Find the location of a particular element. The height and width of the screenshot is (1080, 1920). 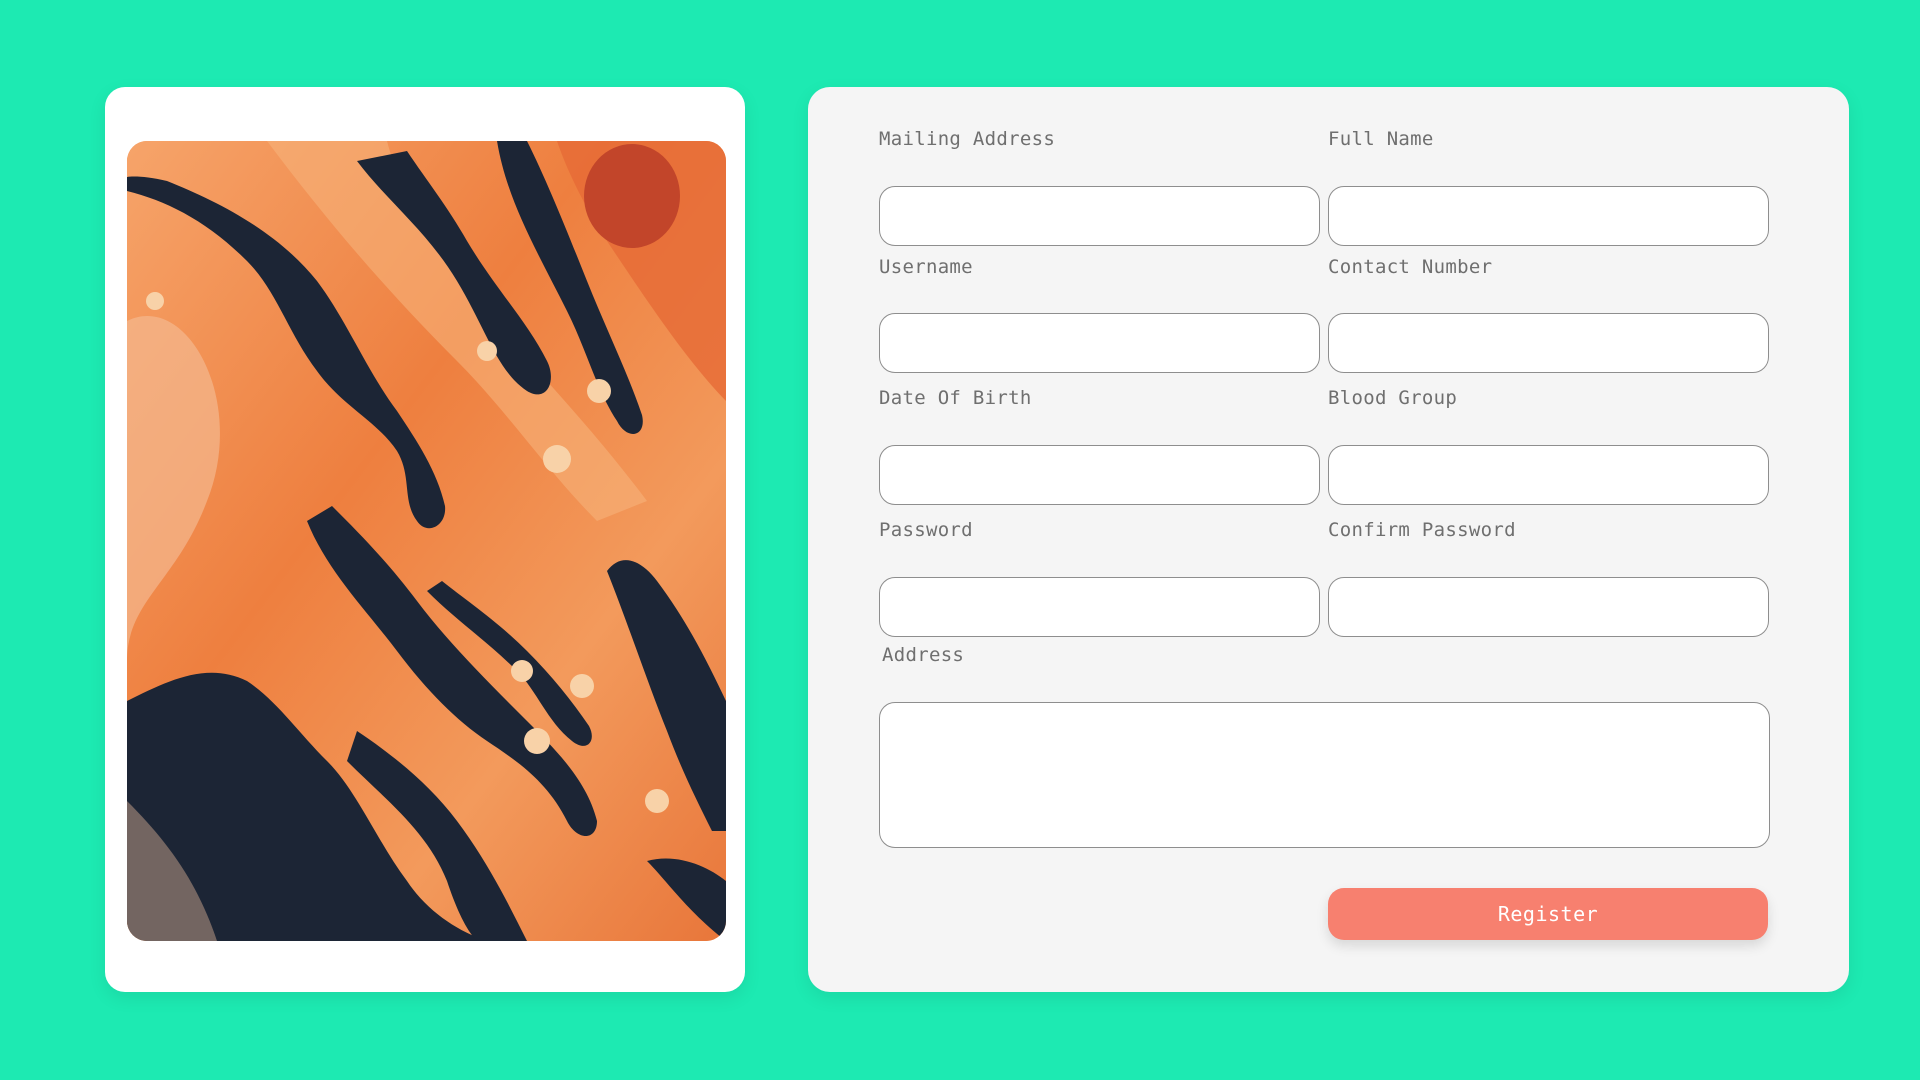

label-password: Password is located at coordinates (926, 530).